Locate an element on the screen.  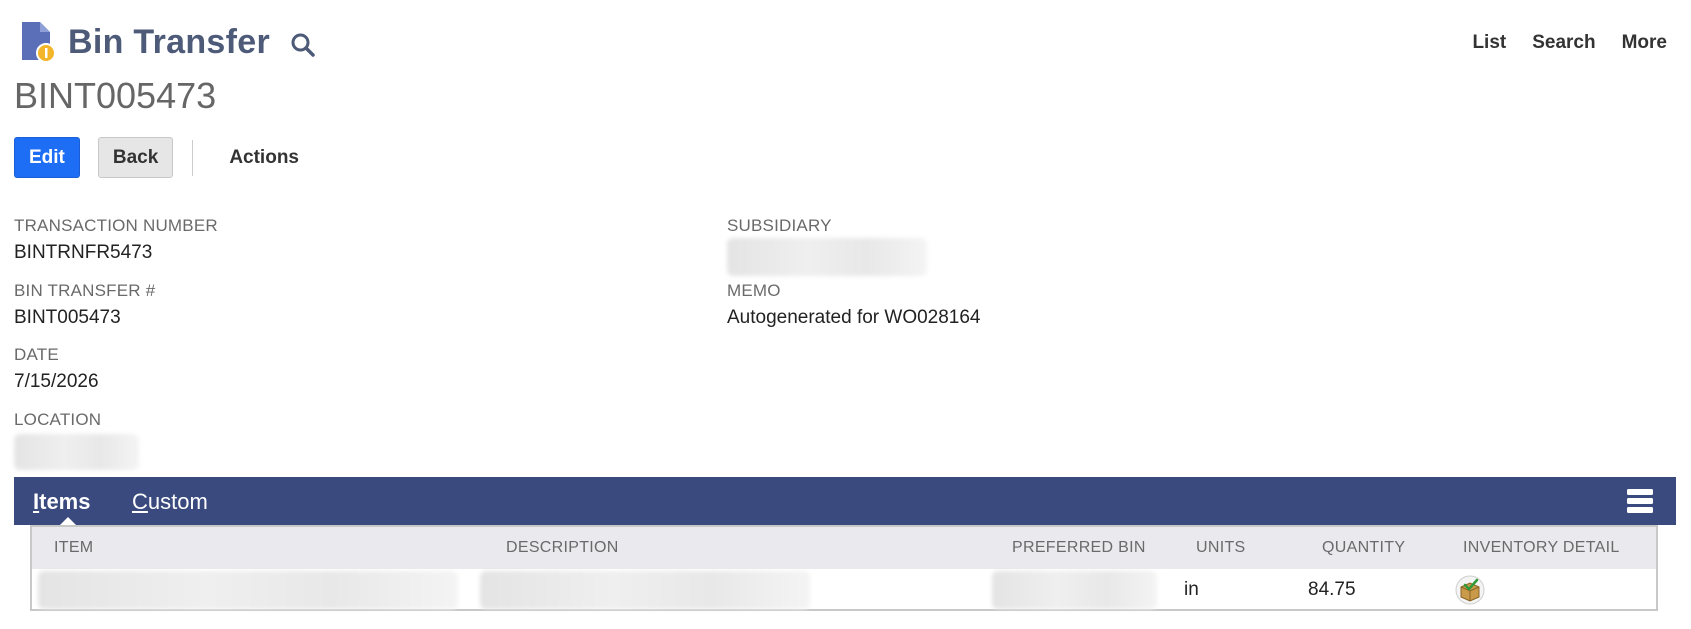
field-date: DATE 7/15/2026 is located at coordinates (56, 369).